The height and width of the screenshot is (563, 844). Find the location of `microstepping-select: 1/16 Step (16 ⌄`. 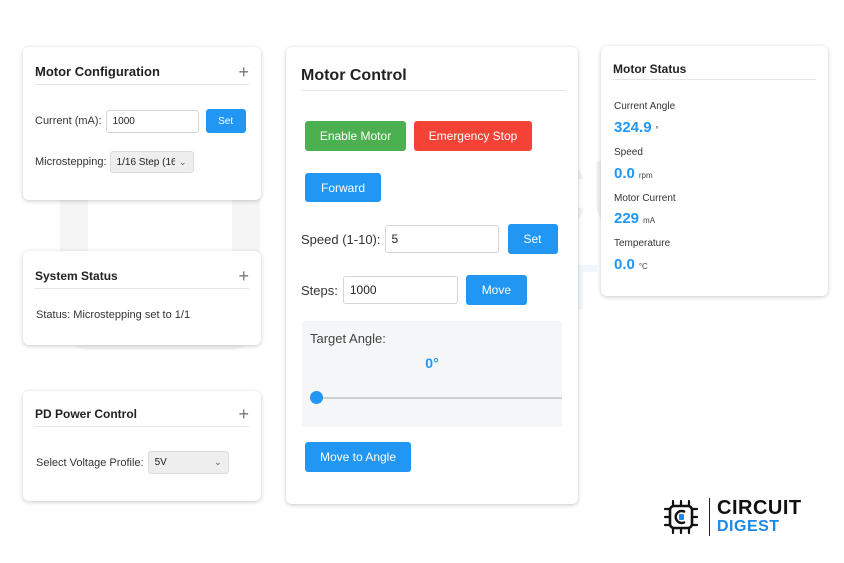

microstepping-select: 1/16 Step (16 ⌄ is located at coordinates (151, 162).